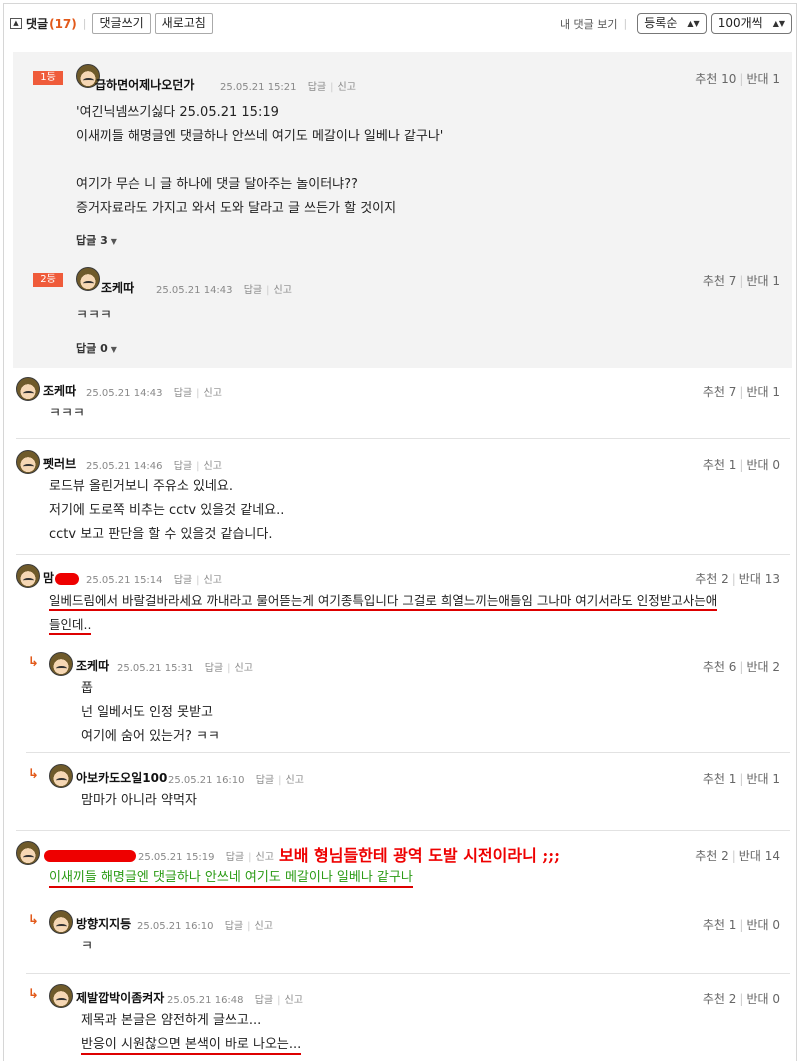 The image size is (800, 1061). Describe the element at coordinates (231, 879) in the screenshot. I see `quoted-text: 이새끼들 해명글엔 댓글하나 안쓰네 여기도 메갈이나 일베나 같구나` at that location.